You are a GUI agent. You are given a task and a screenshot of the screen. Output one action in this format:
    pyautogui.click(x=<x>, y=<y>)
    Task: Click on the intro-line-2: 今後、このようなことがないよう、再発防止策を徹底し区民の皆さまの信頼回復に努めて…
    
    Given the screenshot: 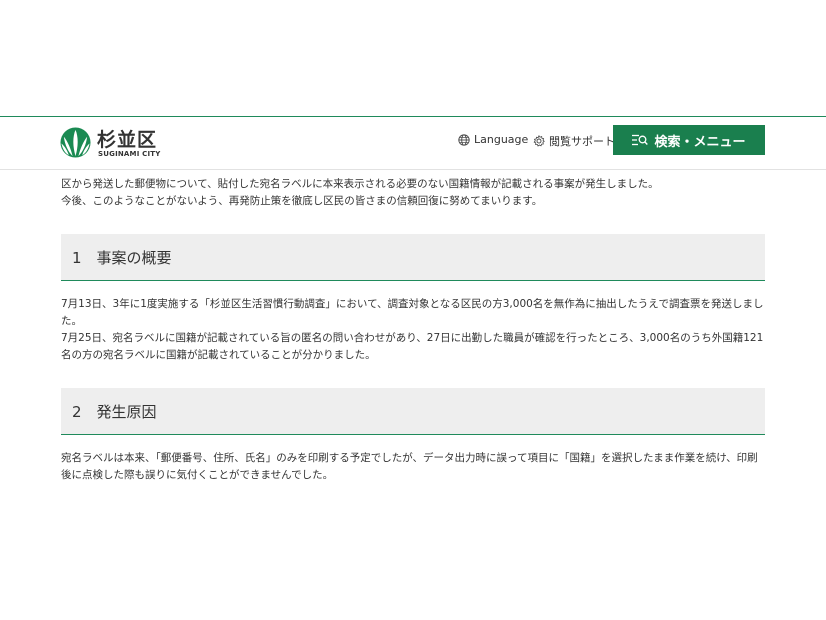 What is the action you would take?
    pyautogui.click(x=302, y=201)
    